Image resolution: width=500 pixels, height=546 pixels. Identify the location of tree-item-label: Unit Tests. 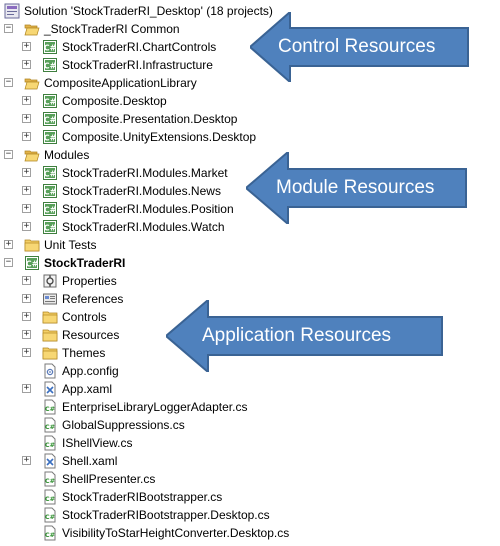
(70, 245).